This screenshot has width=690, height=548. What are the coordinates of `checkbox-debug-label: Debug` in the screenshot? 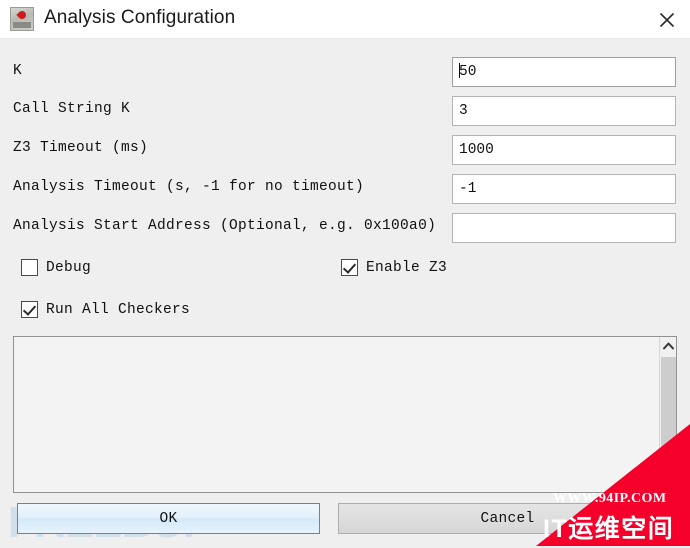 It's located at (69, 267).